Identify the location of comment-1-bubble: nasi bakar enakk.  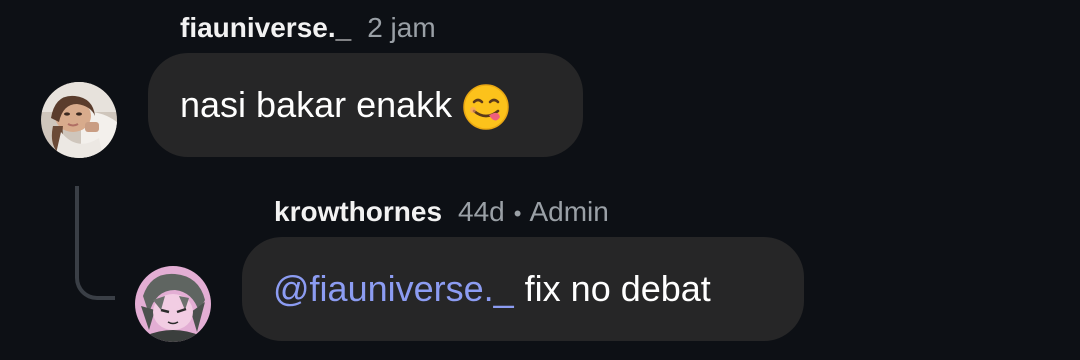
(365, 105).